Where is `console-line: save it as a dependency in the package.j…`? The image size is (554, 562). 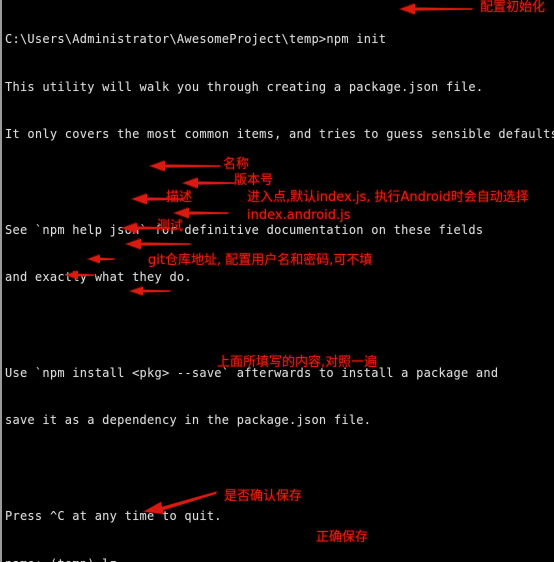
console-line: save it as a dependency in the package.j… is located at coordinates (188, 420).